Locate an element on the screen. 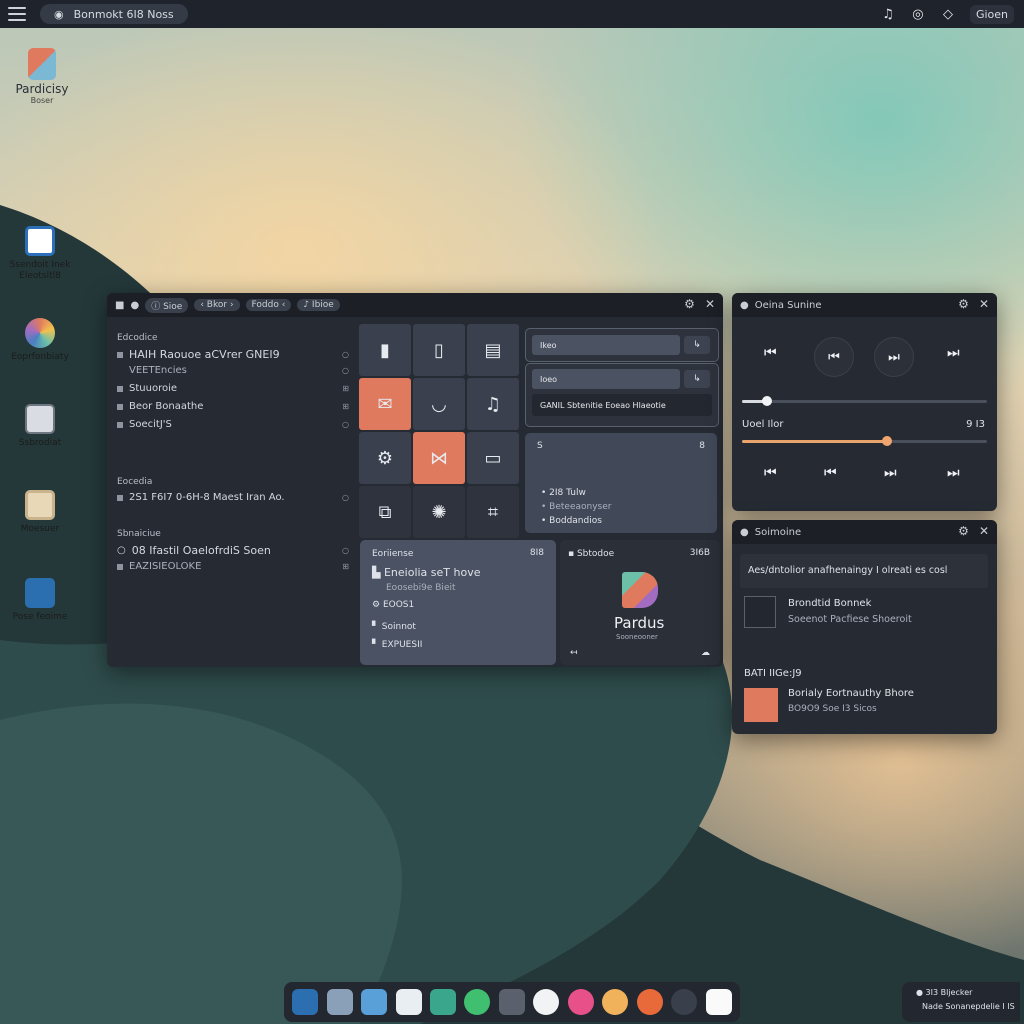 This screenshot has width=1024, height=1024. field-1-button: ↳ is located at coordinates (697, 345).